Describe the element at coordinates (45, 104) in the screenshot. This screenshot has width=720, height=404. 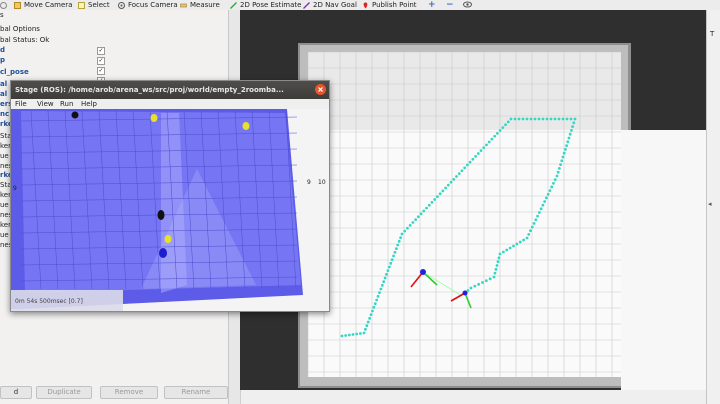
I see `menu-view: View` at that location.